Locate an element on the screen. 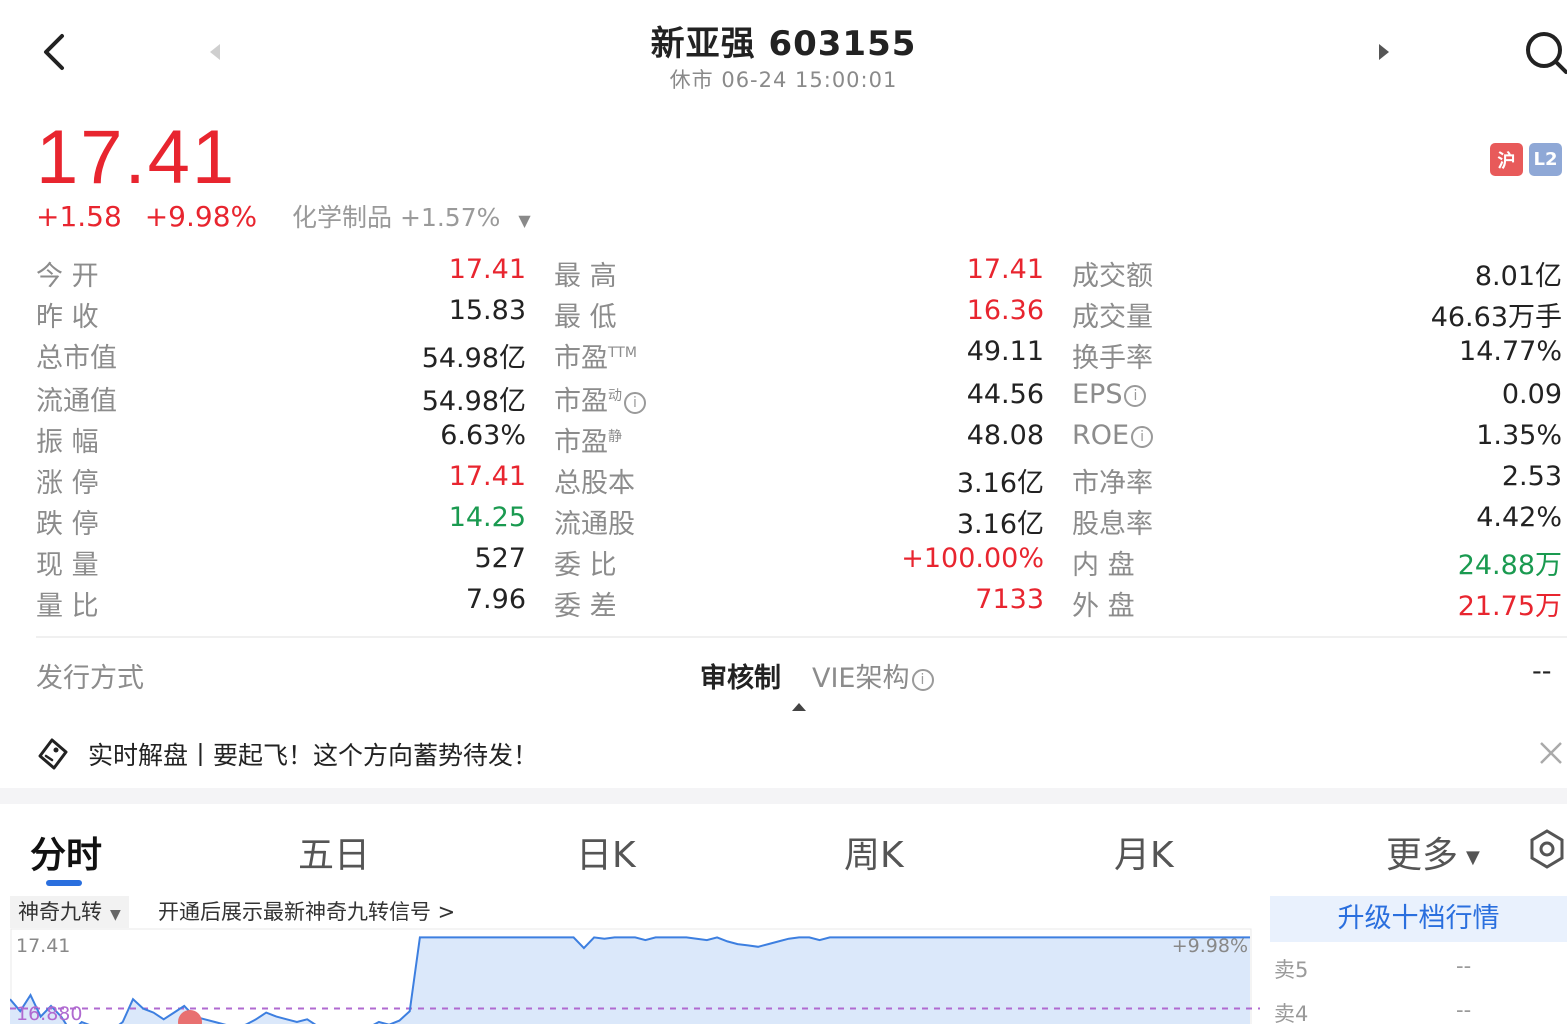  market-status: 休市 06-24 15:00:01 is located at coordinates (783, 80).